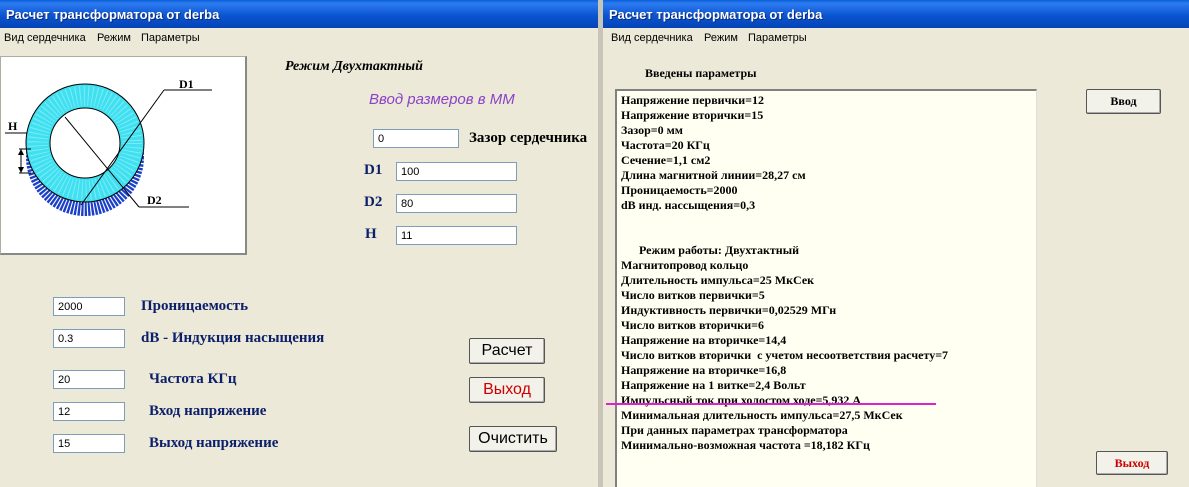 The height and width of the screenshot is (487, 1189). I want to click on result-line: Длительность импульса=25 МкСек, so click(718, 280).